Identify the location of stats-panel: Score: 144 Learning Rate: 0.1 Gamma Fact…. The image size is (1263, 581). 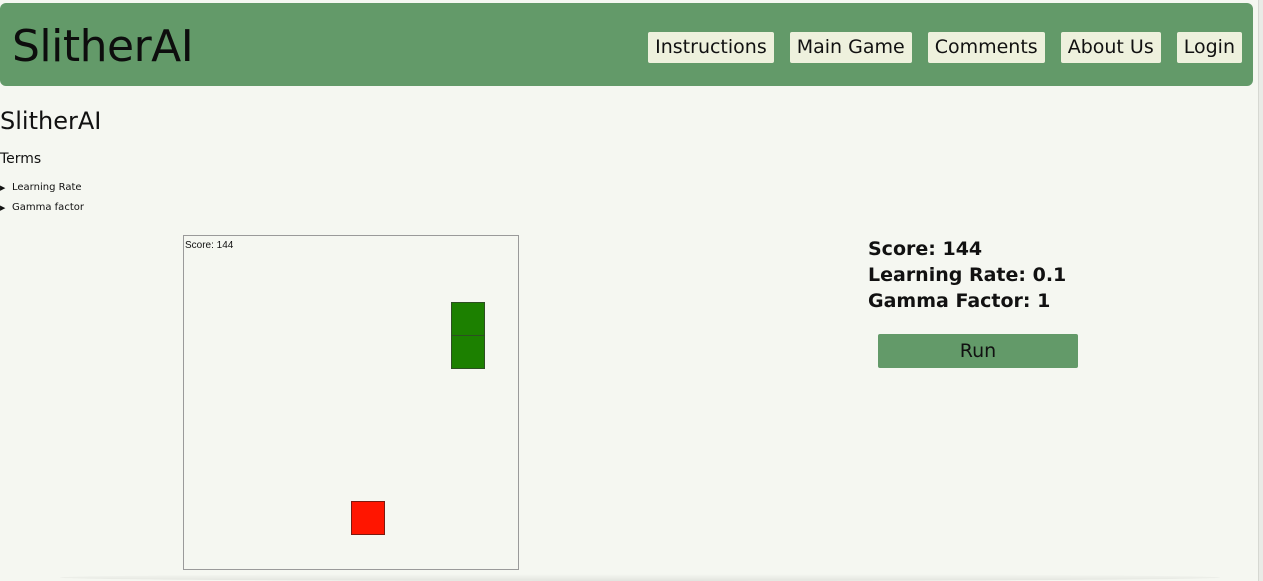
(967, 275).